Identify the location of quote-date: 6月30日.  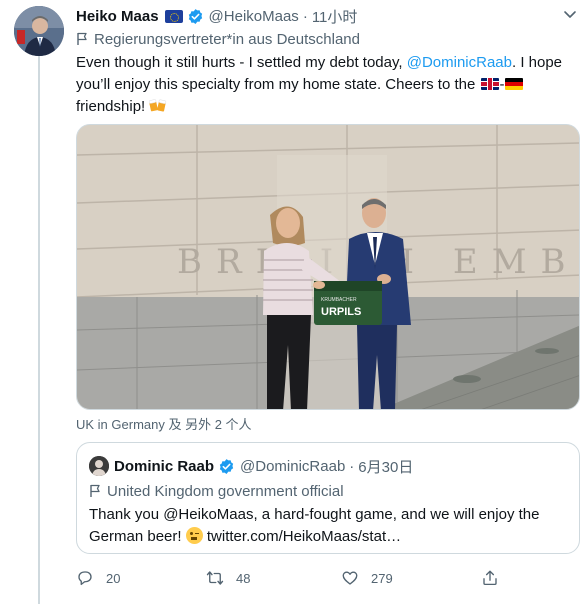
(385, 466).